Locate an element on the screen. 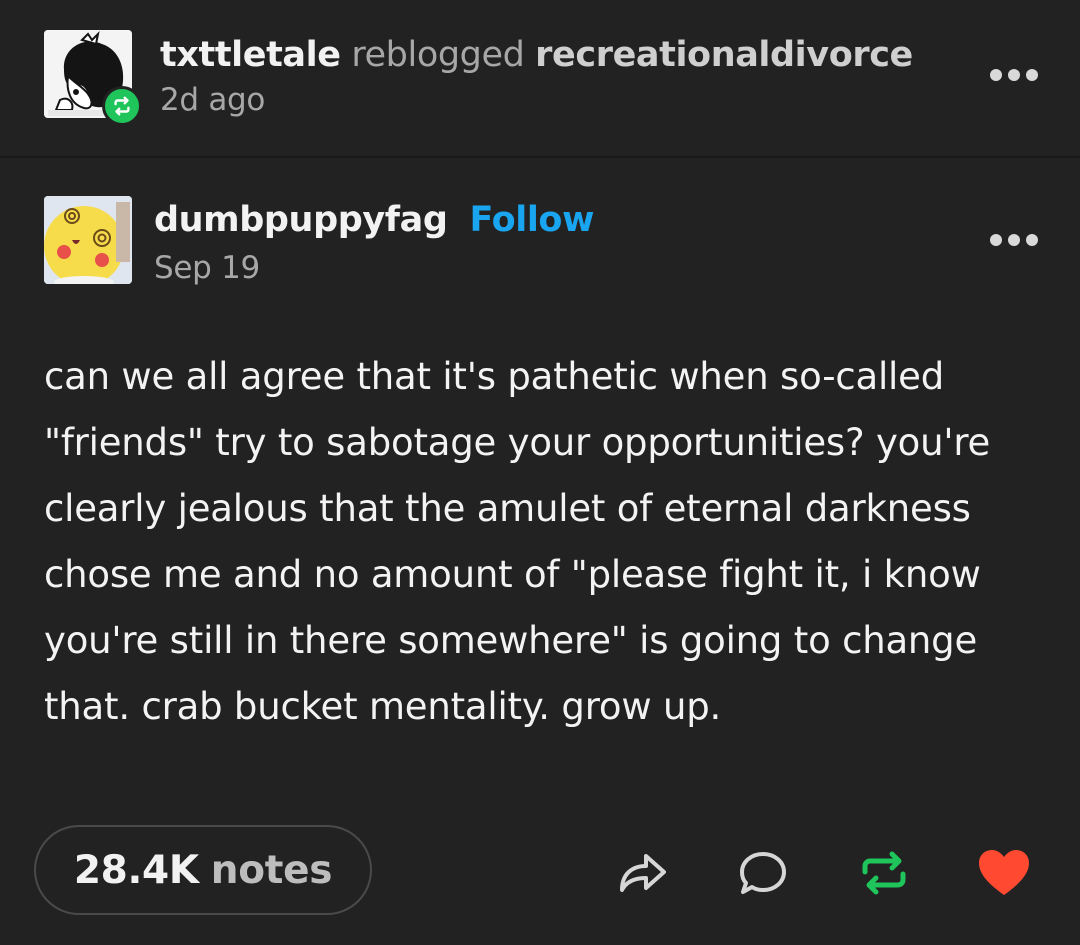 The width and height of the screenshot is (1080, 945). heart-icon is located at coordinates (1004, 872).